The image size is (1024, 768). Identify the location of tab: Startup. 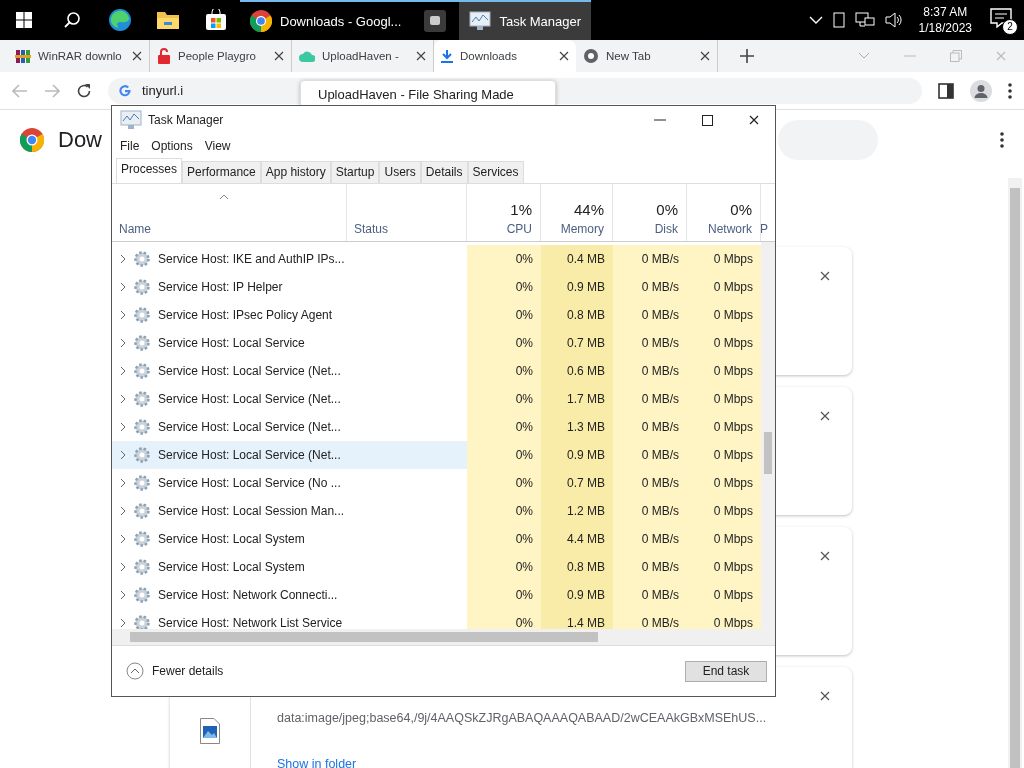
(355, 172).